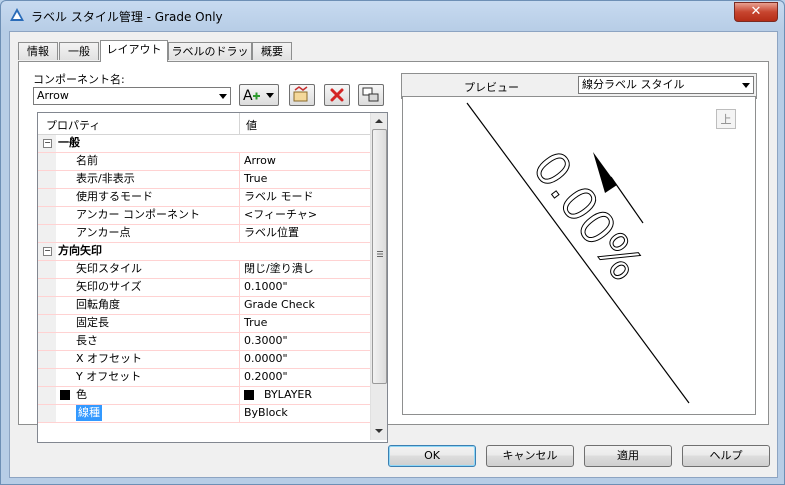 The height and width of the screenshot is (485, 785). What do you see at coordinates (379, 121) in the screenshot?
I see `scroll-up-icon` at bounding box center [379, 121].